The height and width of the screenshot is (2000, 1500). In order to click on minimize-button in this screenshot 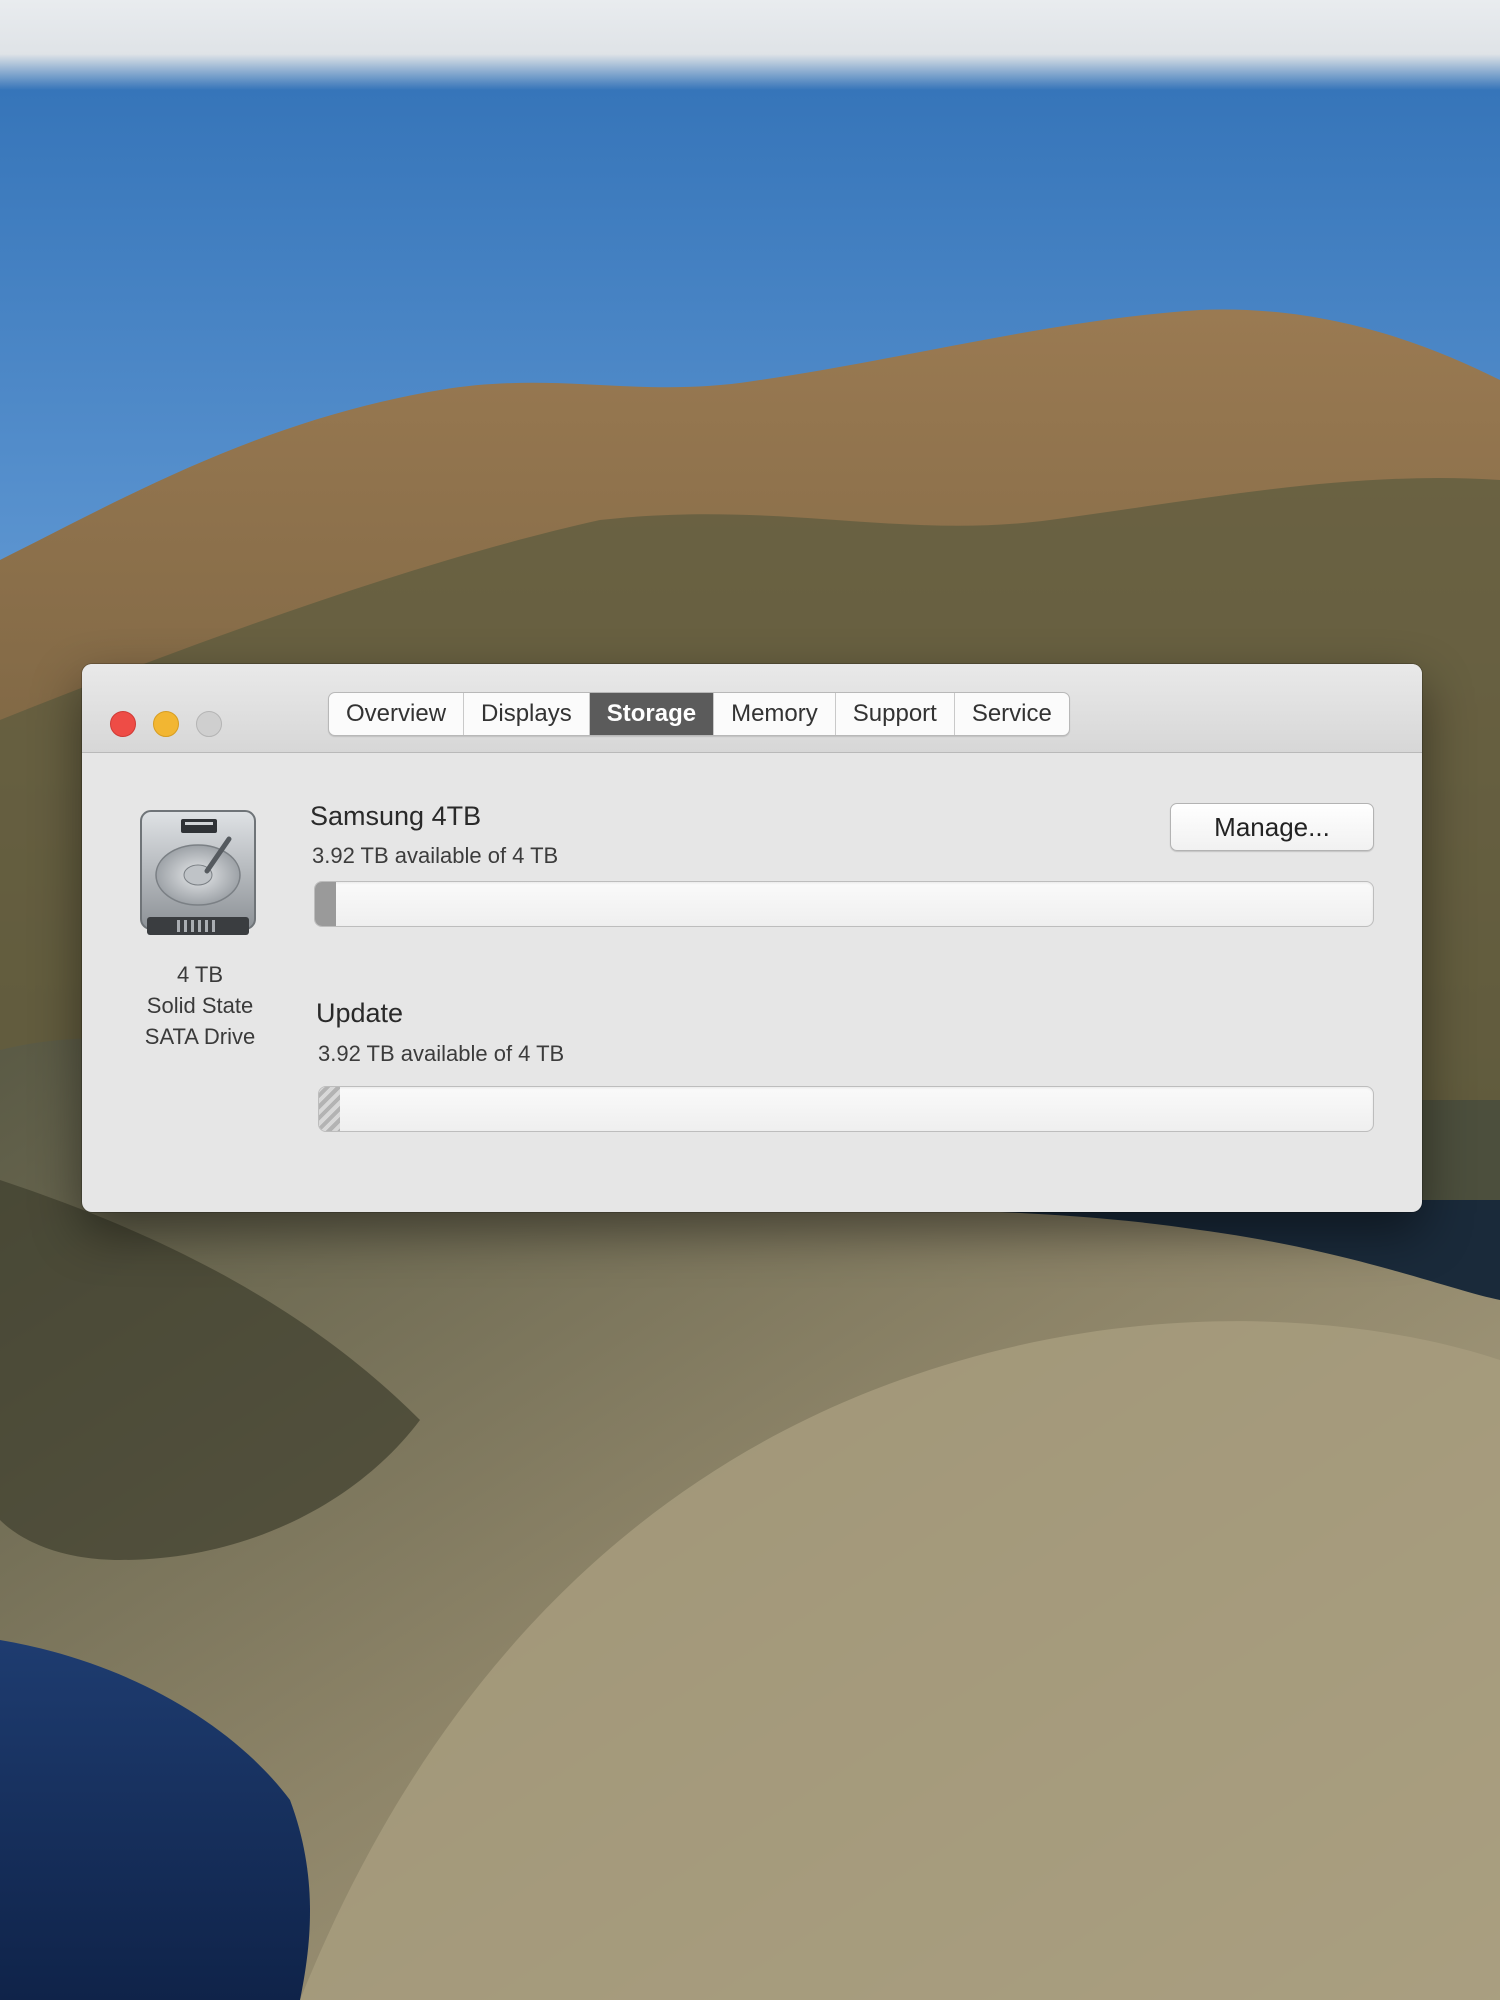, I will do `click(166, 724)`.